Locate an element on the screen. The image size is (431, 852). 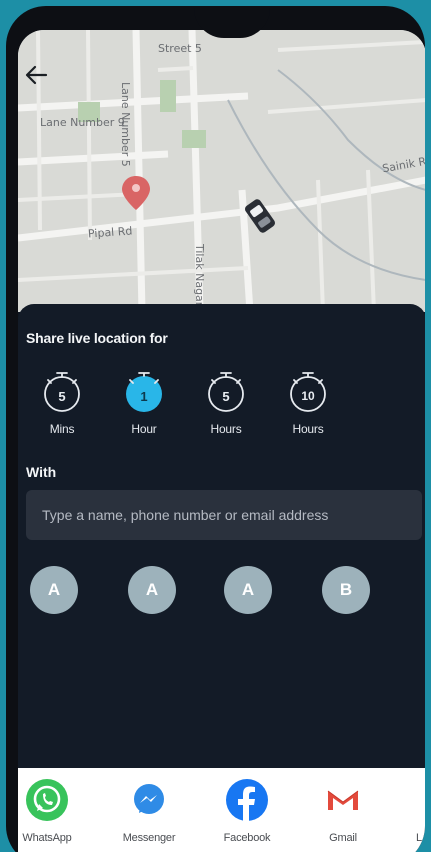
share-app-label: Facebook is located at coordinates (247, 838).